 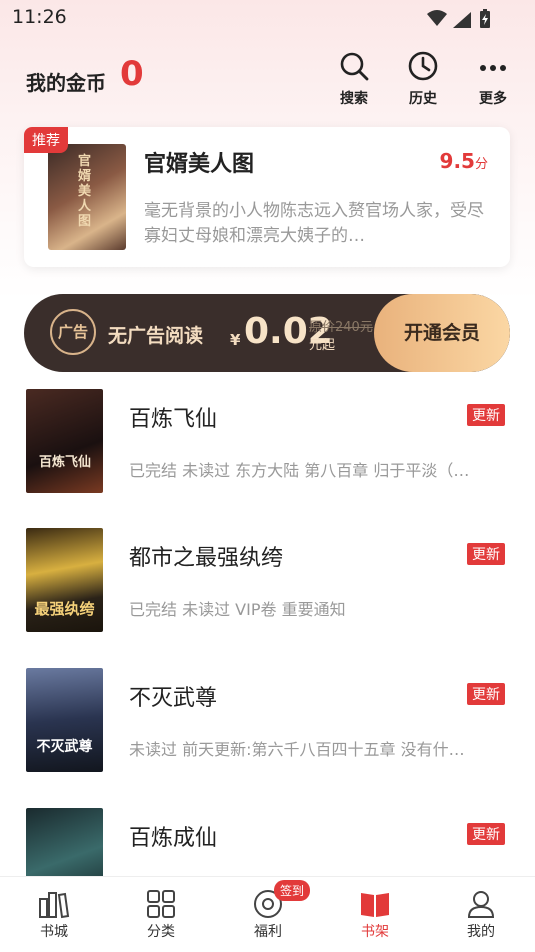 I want to click on tab-welfare-label: 福利, so click(x=268, y=932).